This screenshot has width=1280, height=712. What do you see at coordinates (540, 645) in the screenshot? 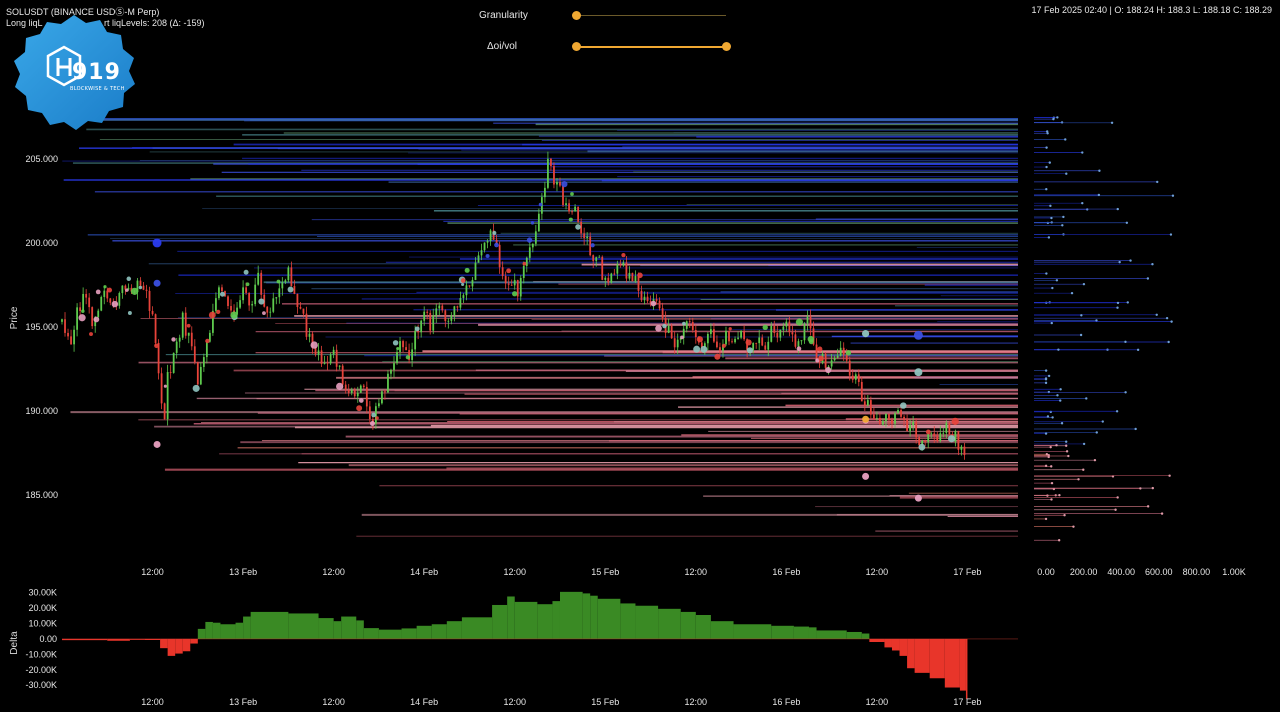
I see `delta-chart` at bounding box center [540, 645].